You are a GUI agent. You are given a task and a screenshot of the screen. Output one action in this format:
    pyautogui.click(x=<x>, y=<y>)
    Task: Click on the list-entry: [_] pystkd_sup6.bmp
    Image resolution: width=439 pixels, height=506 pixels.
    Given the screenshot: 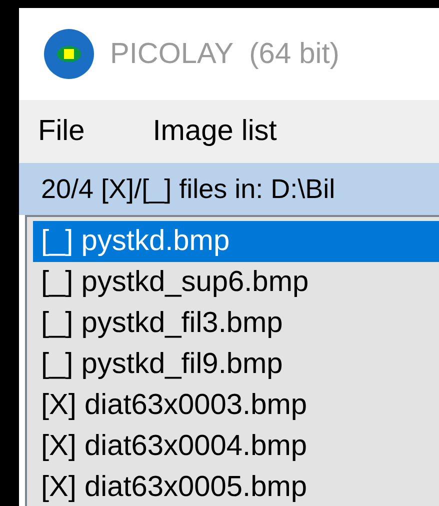 What is the action you would take?
    pyautogui.click(x=236, y=282)
    